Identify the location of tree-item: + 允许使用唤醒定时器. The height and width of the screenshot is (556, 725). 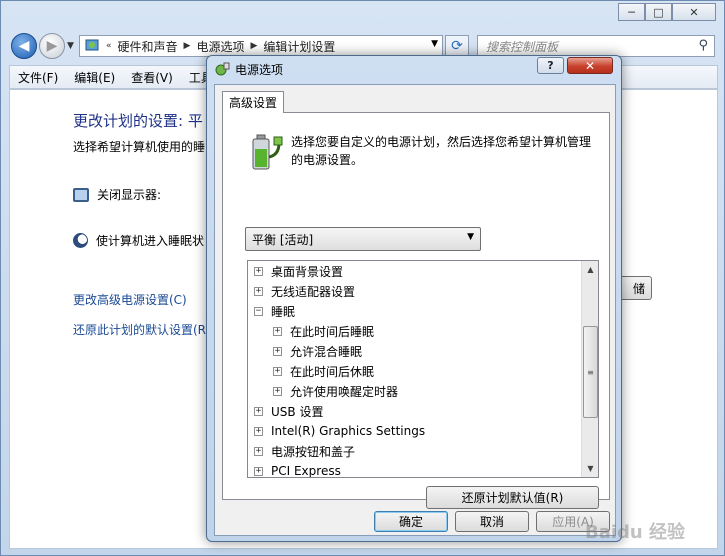
(335, 391).